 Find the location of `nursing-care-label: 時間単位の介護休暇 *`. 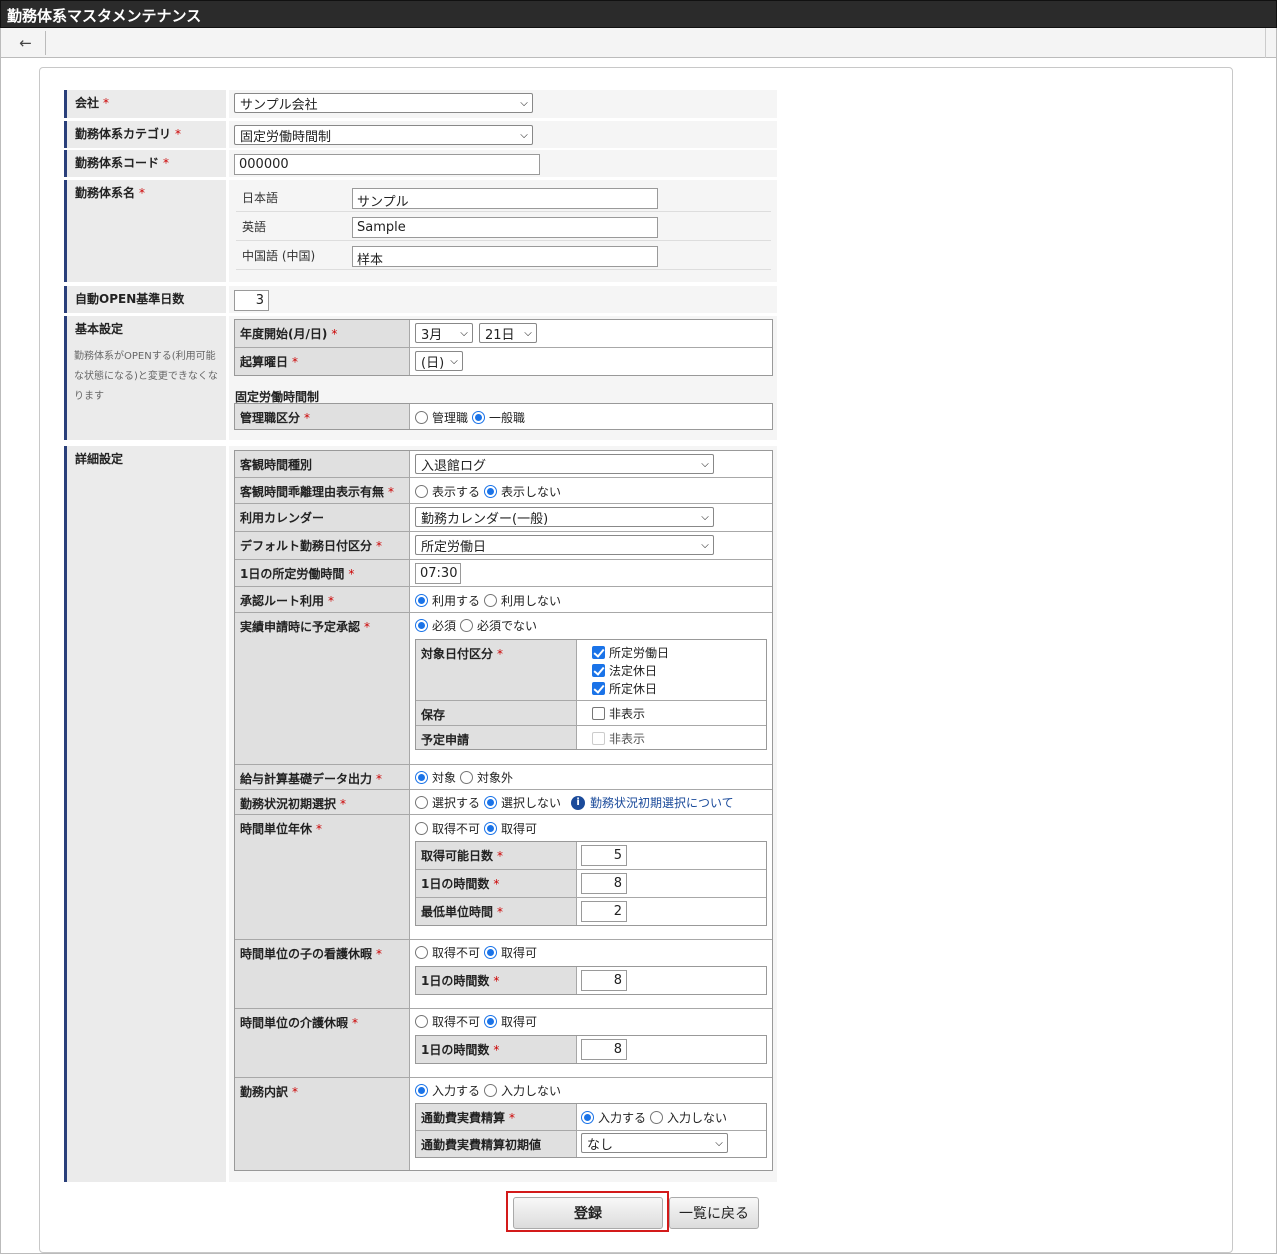

nursing-care-label: 時間単位の介護休暇 * is located at coordinates (322, 1043).